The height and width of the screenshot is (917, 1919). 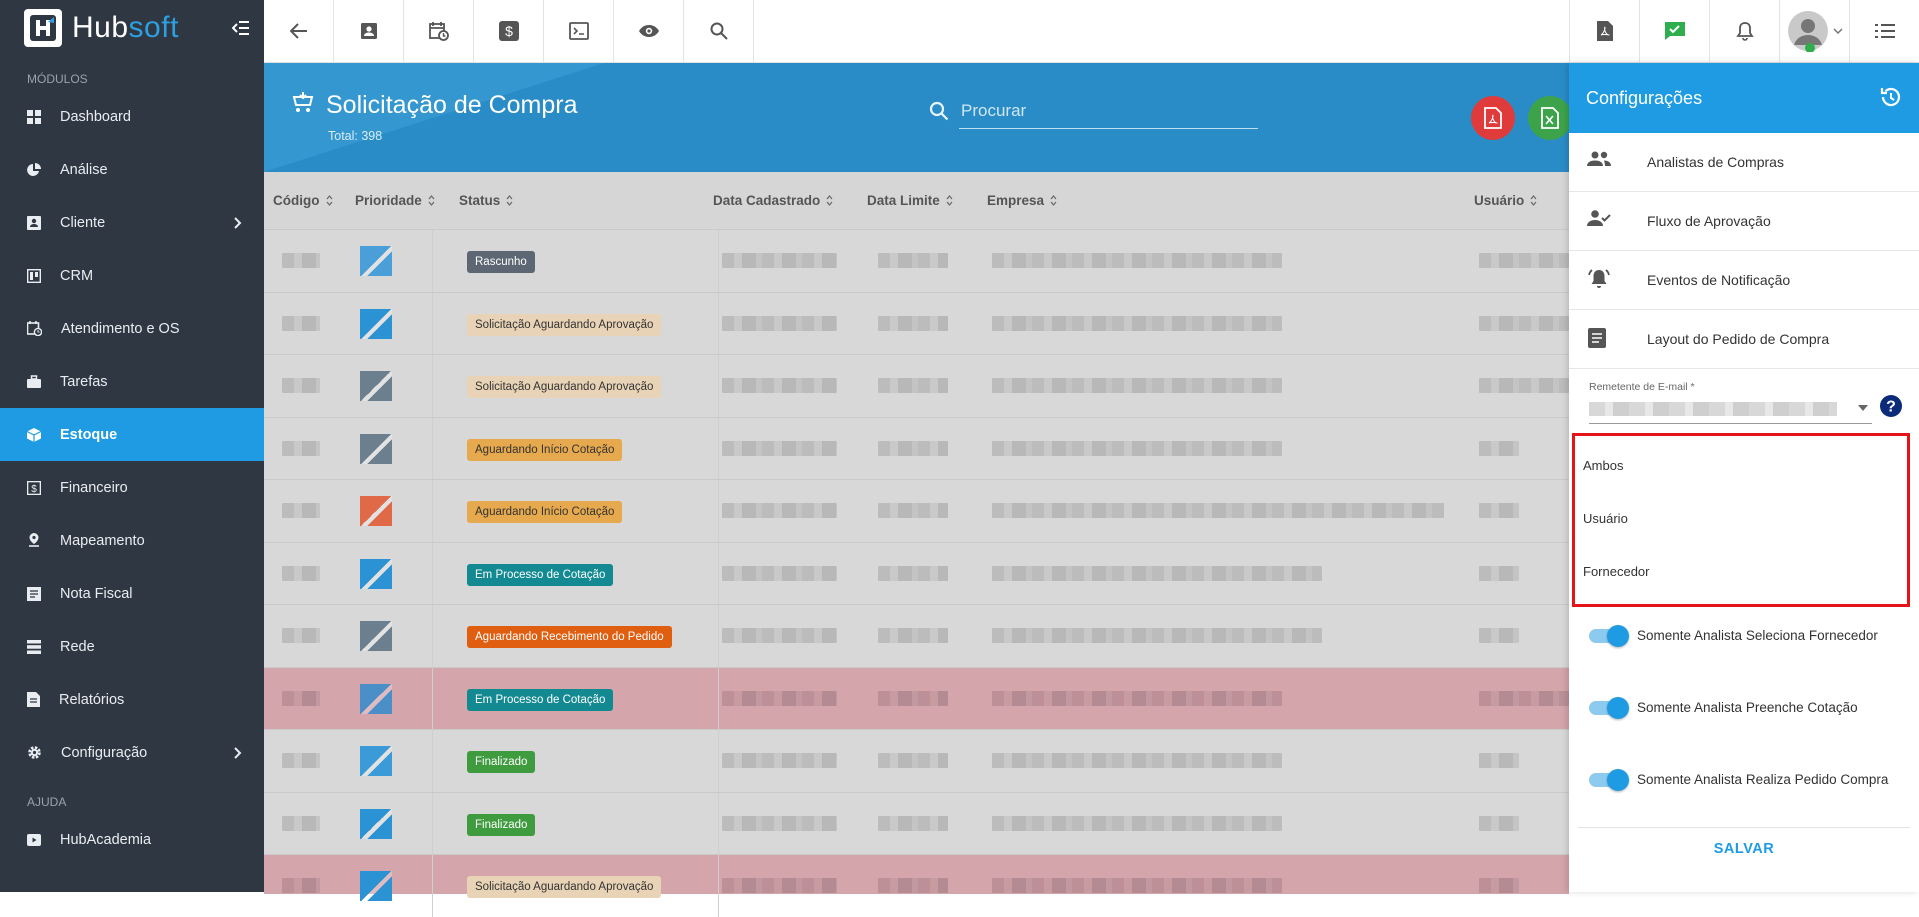 What do you see at coordinates (1744, 162) in the screenshot?
I see `menu-analistas-compras: Analistas de Compras` at bounding box center [1744, 162].